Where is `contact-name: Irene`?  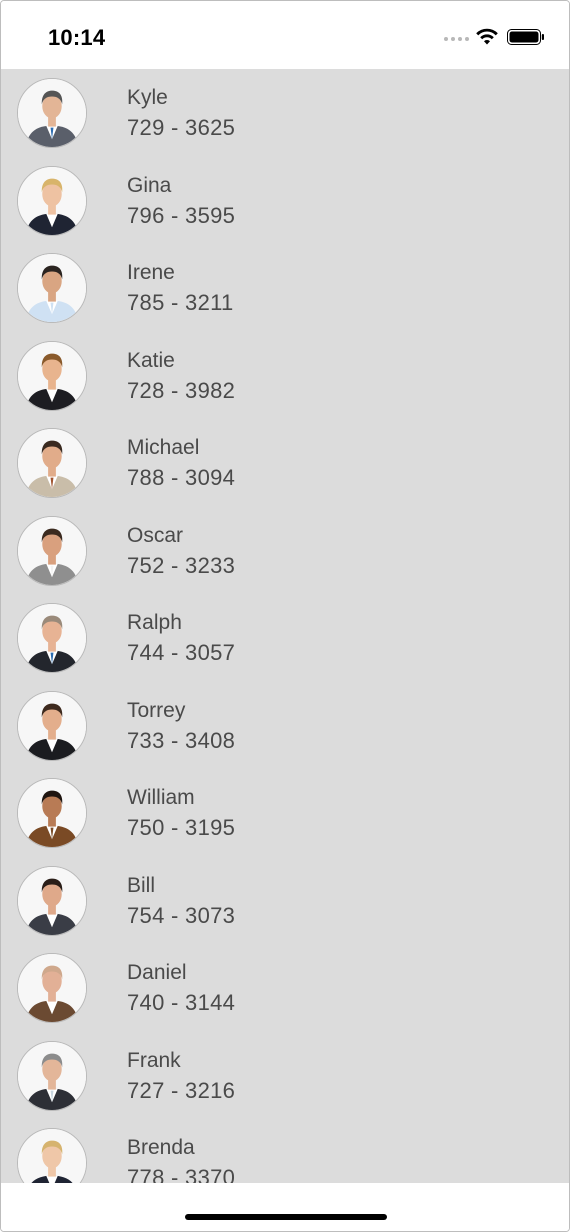 contact-name: Irene is located at coordinates (151, 272).